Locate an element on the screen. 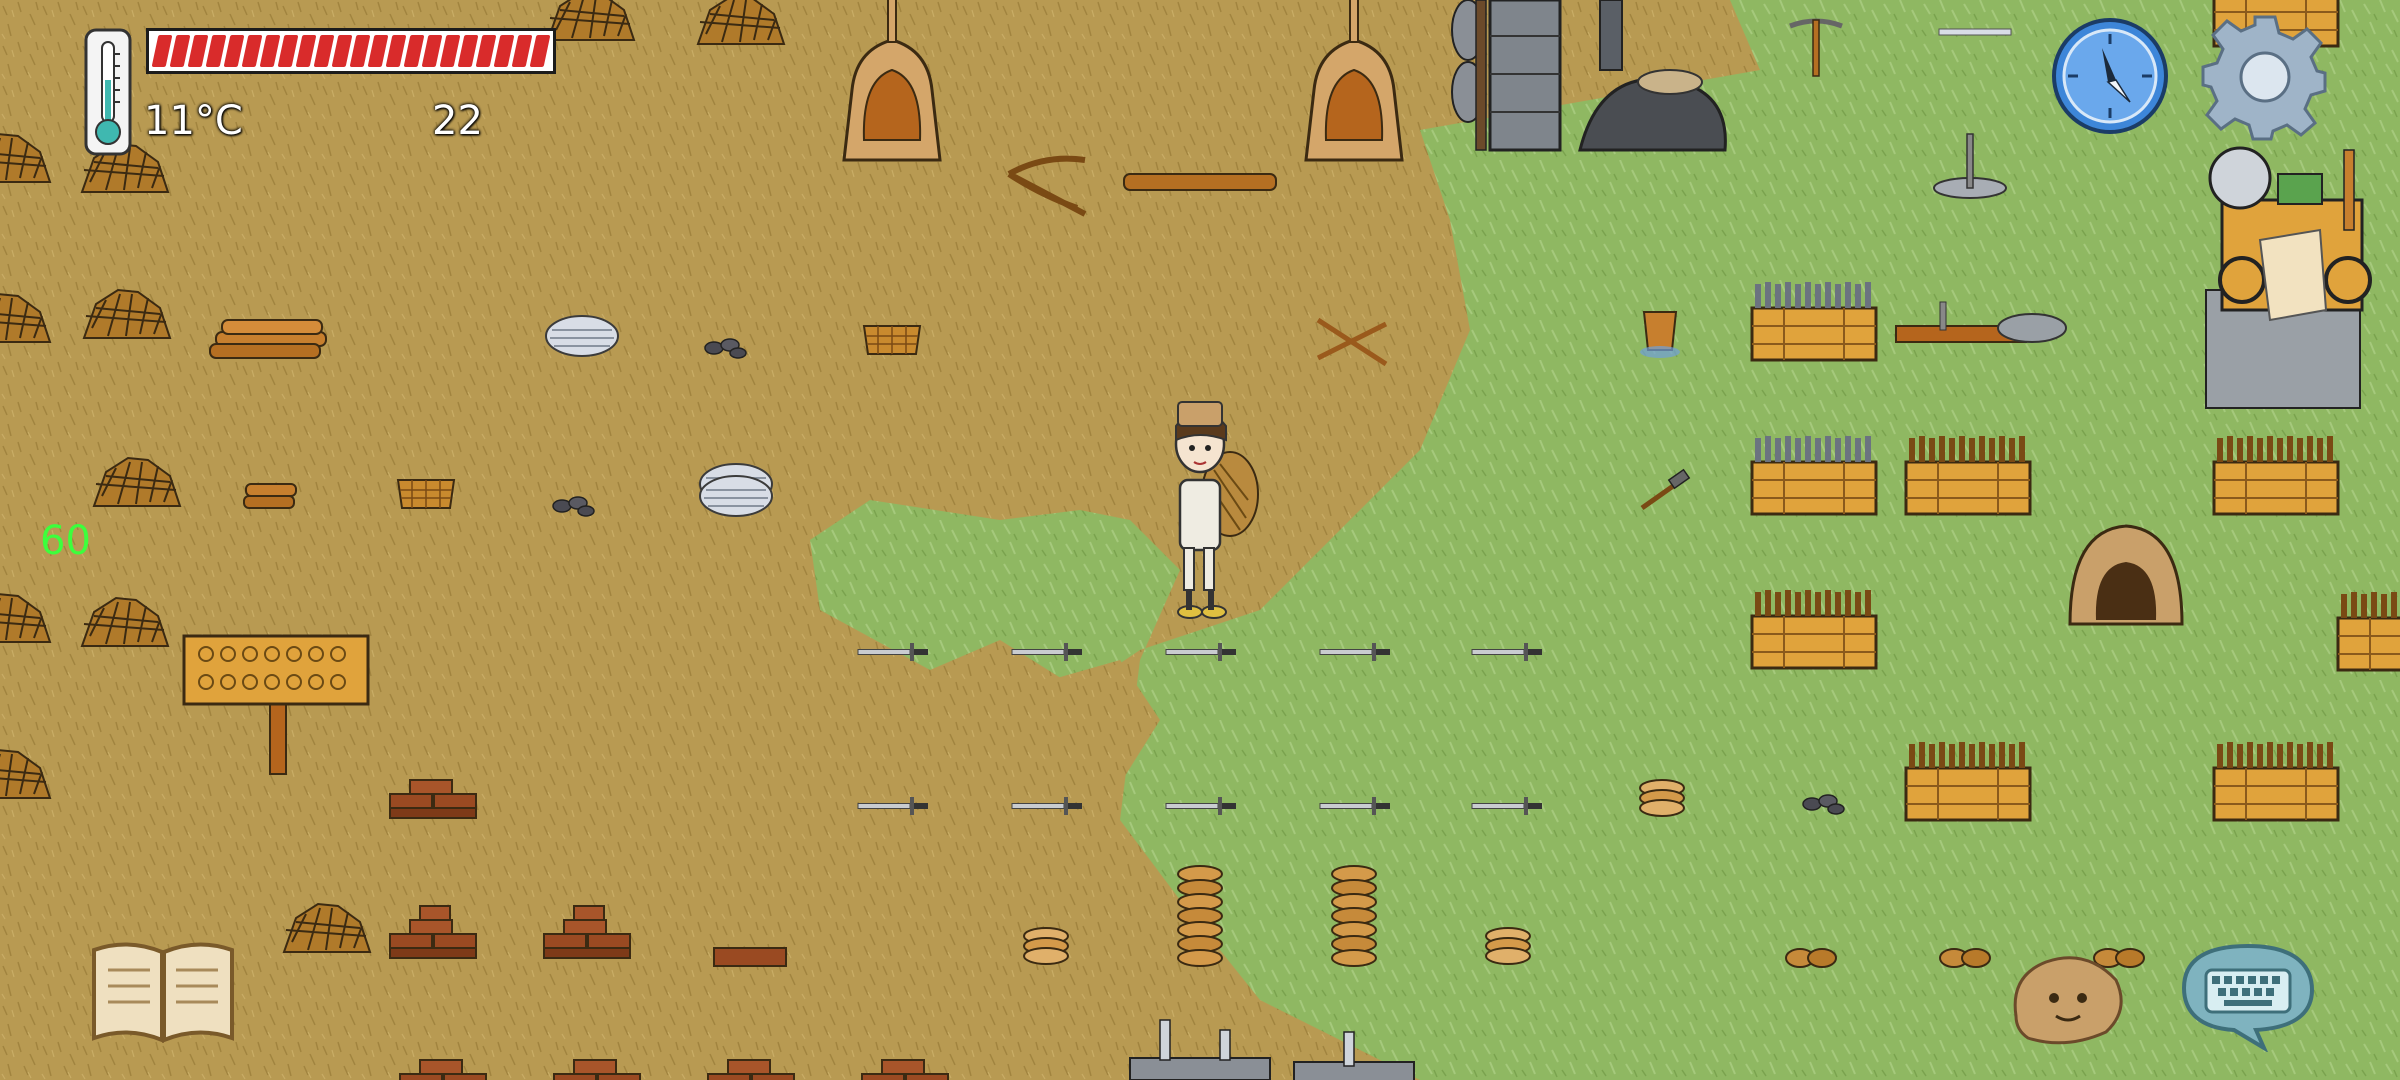 This screenshot has height=1080, width=2400. emote-face-icon is located at coordinates (2067, 996).